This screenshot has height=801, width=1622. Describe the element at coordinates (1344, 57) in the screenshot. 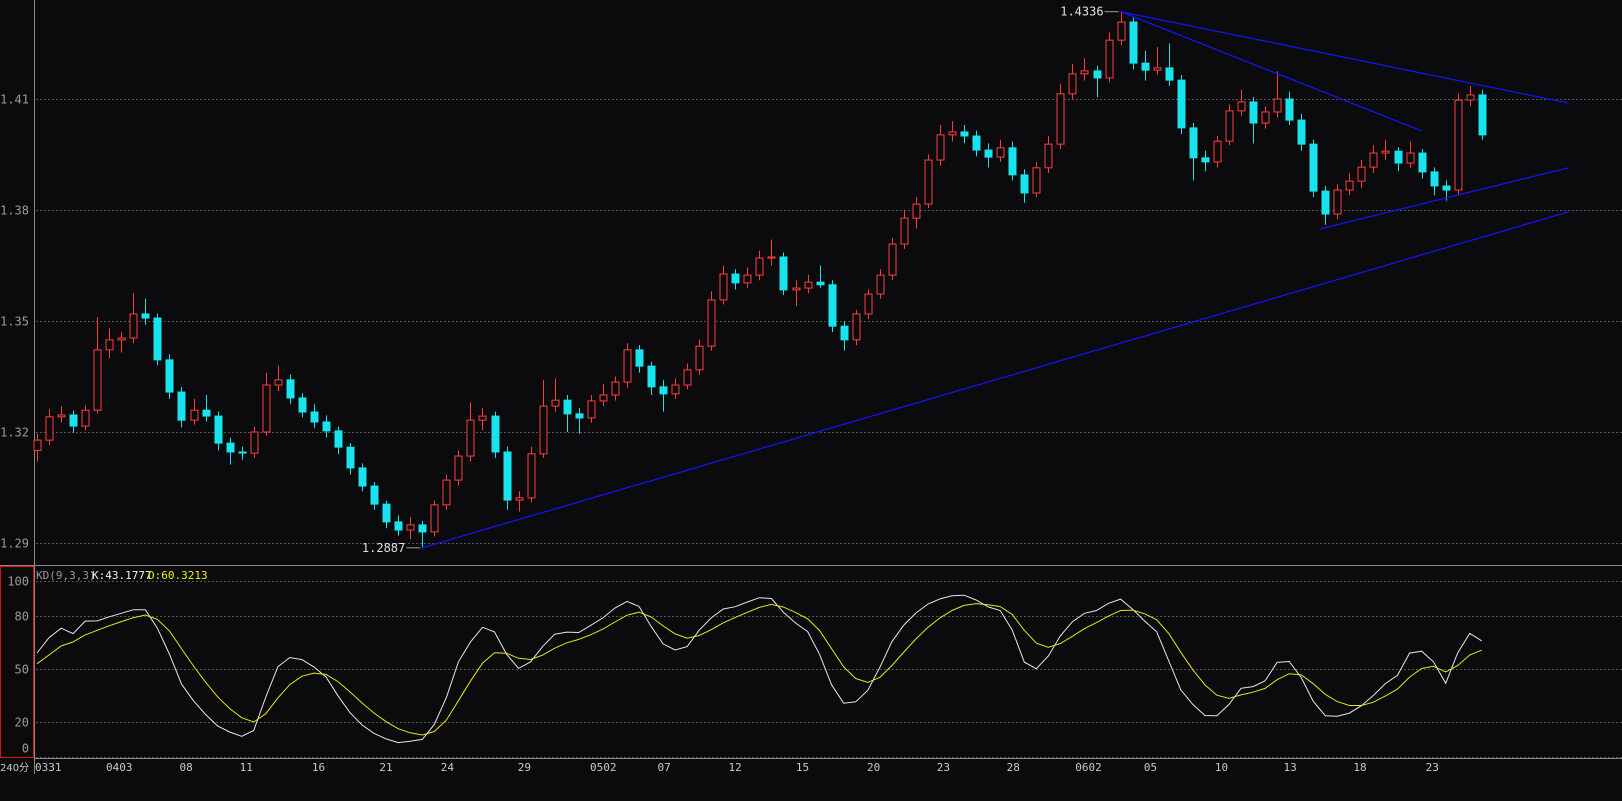

I see `trendline` at that location.